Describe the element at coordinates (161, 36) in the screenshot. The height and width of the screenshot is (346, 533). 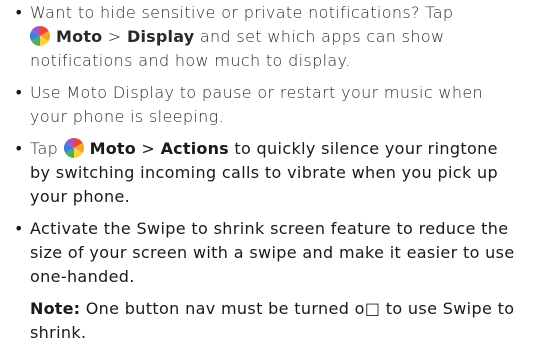
I see `menu-target: Display` at that location.